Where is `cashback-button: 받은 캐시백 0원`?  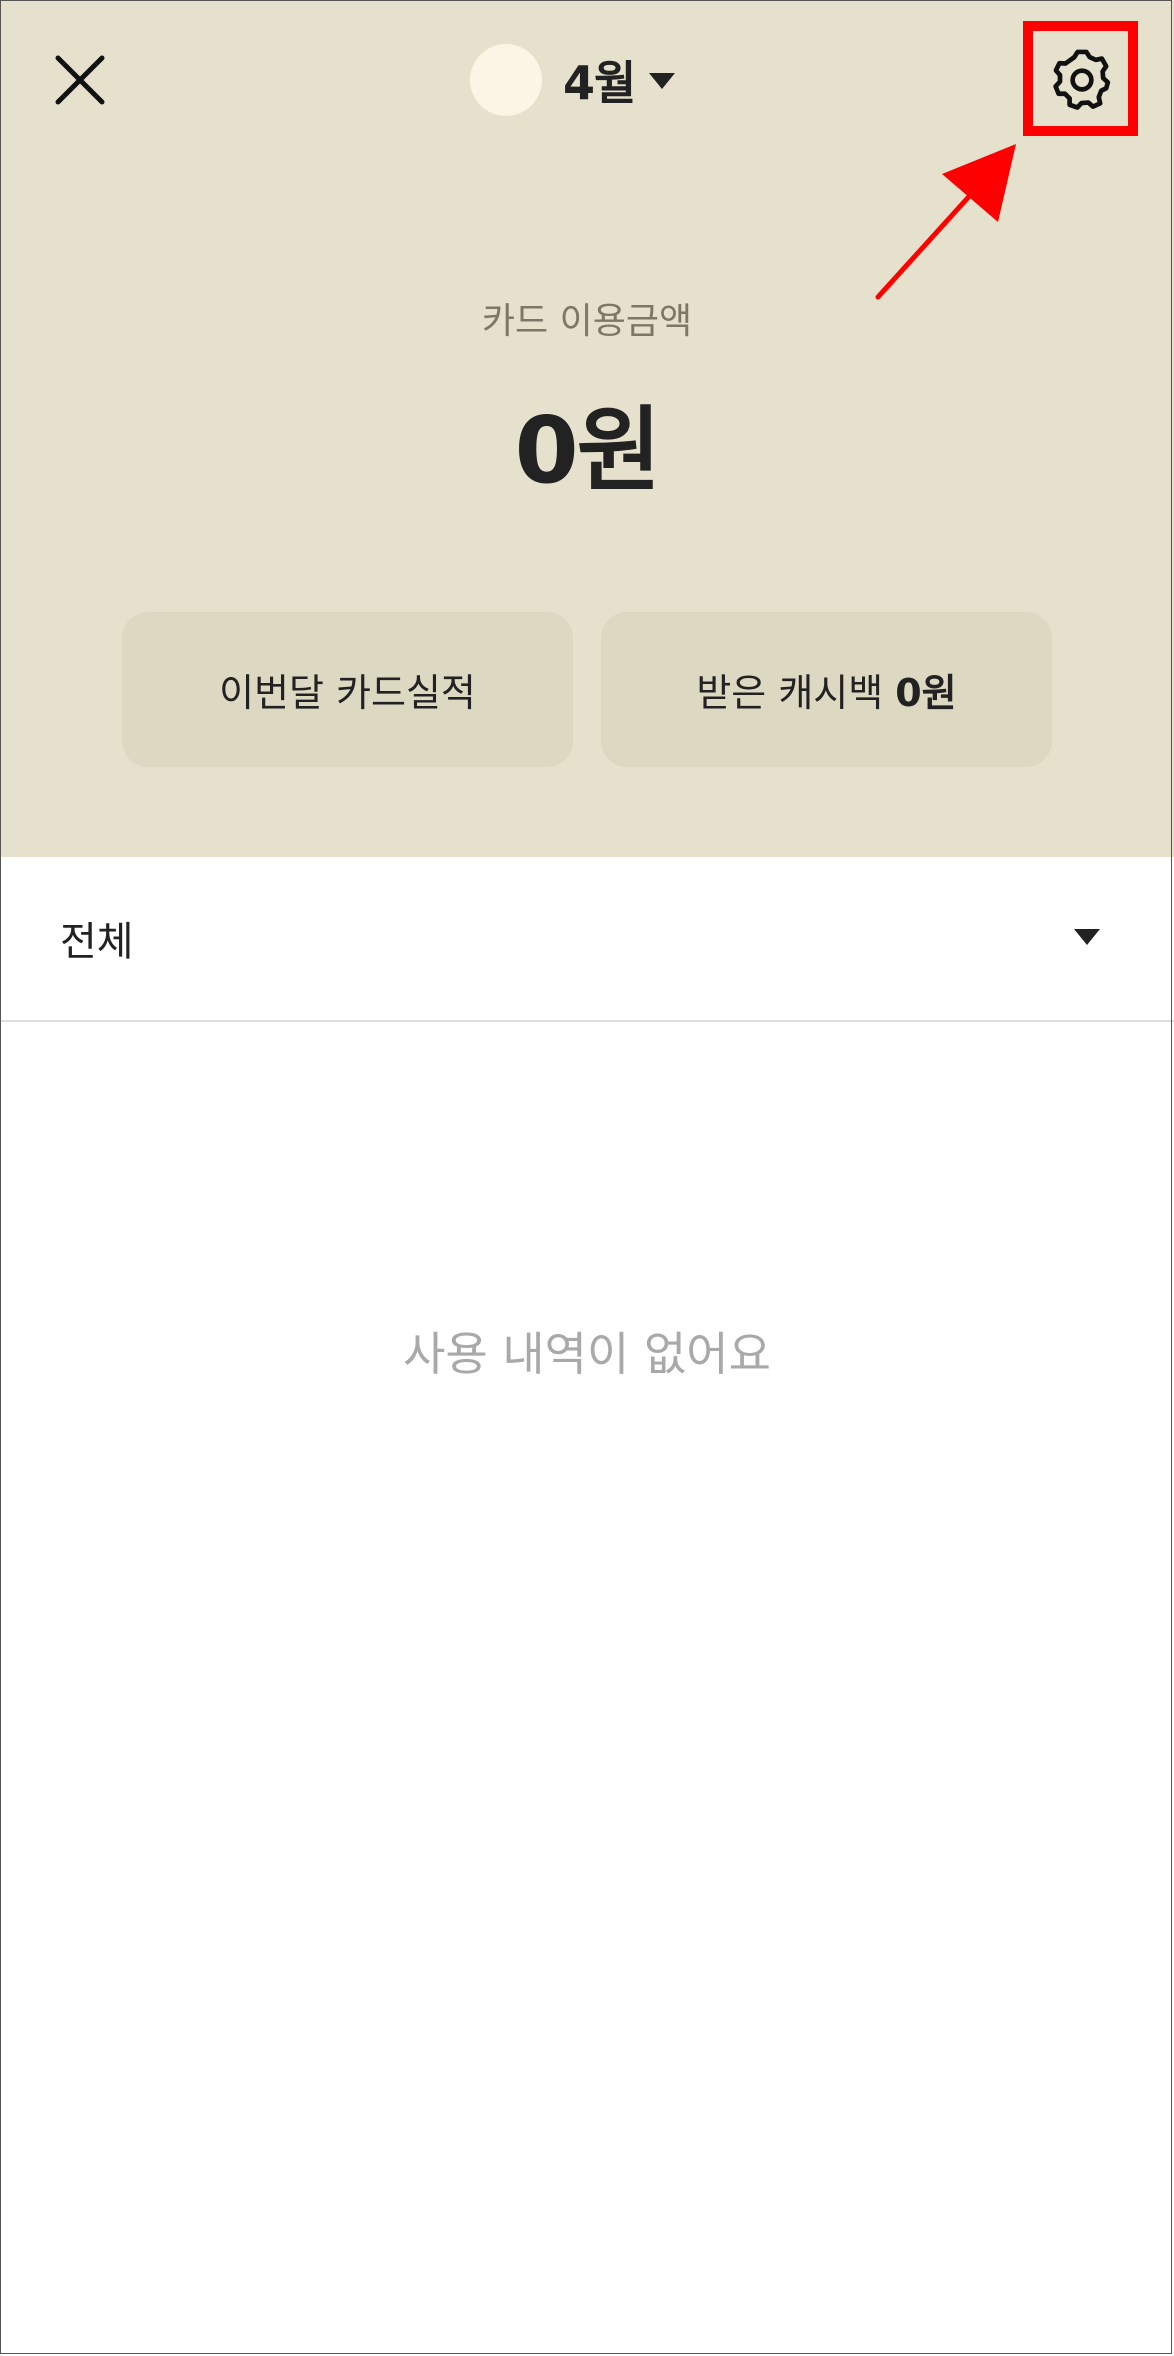
cashback-button: 받은 캐시백 0원 is located at coordinates (826, 689).